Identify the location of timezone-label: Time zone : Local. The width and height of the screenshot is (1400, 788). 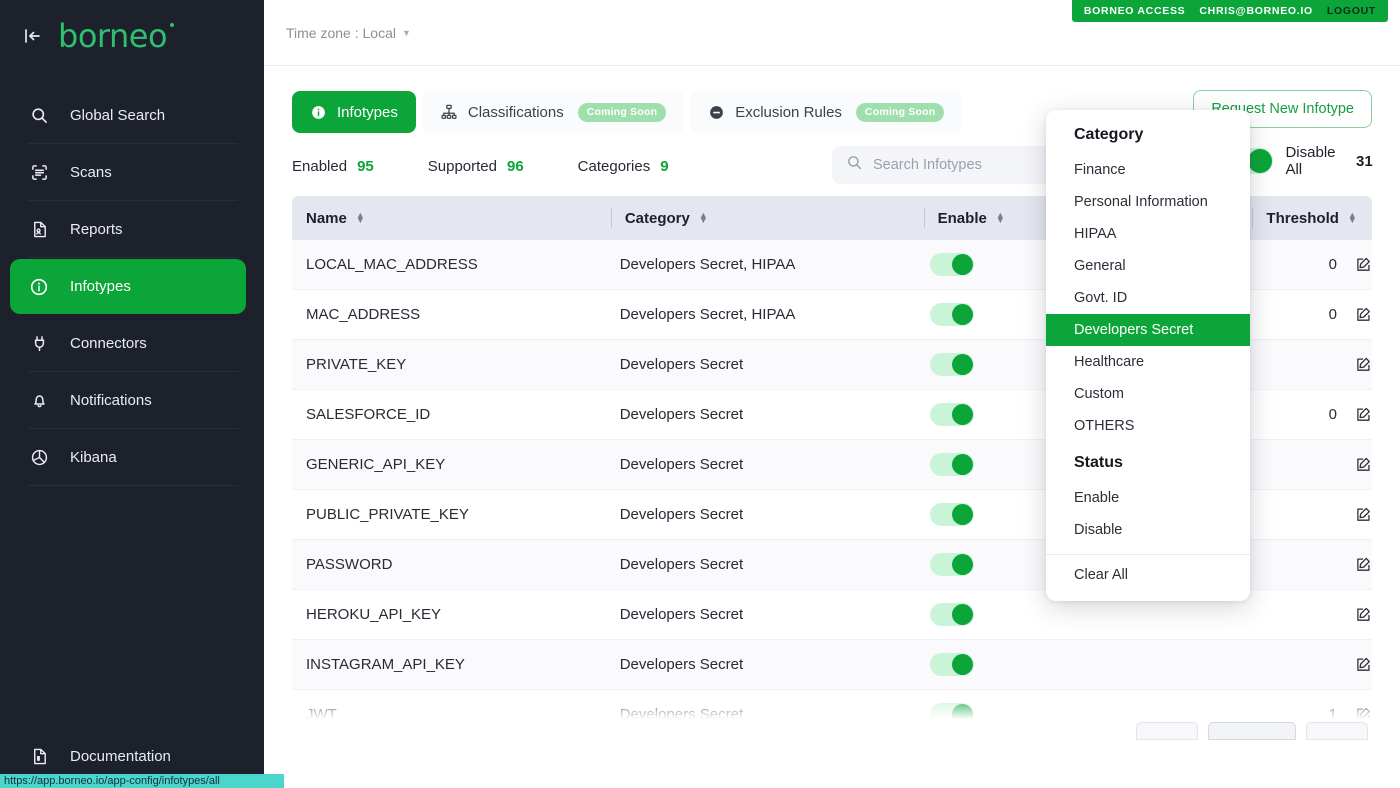
(341, 32).